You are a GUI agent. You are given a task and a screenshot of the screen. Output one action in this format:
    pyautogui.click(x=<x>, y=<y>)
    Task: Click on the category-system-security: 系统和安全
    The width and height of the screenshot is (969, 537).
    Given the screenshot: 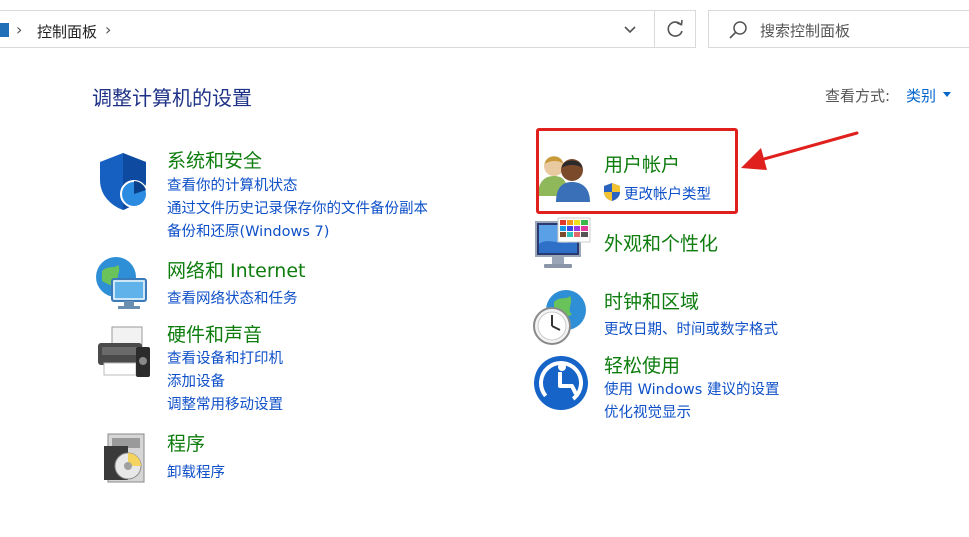 What is the action you would take?
    pyautogui.click(x=214, y=159)
    